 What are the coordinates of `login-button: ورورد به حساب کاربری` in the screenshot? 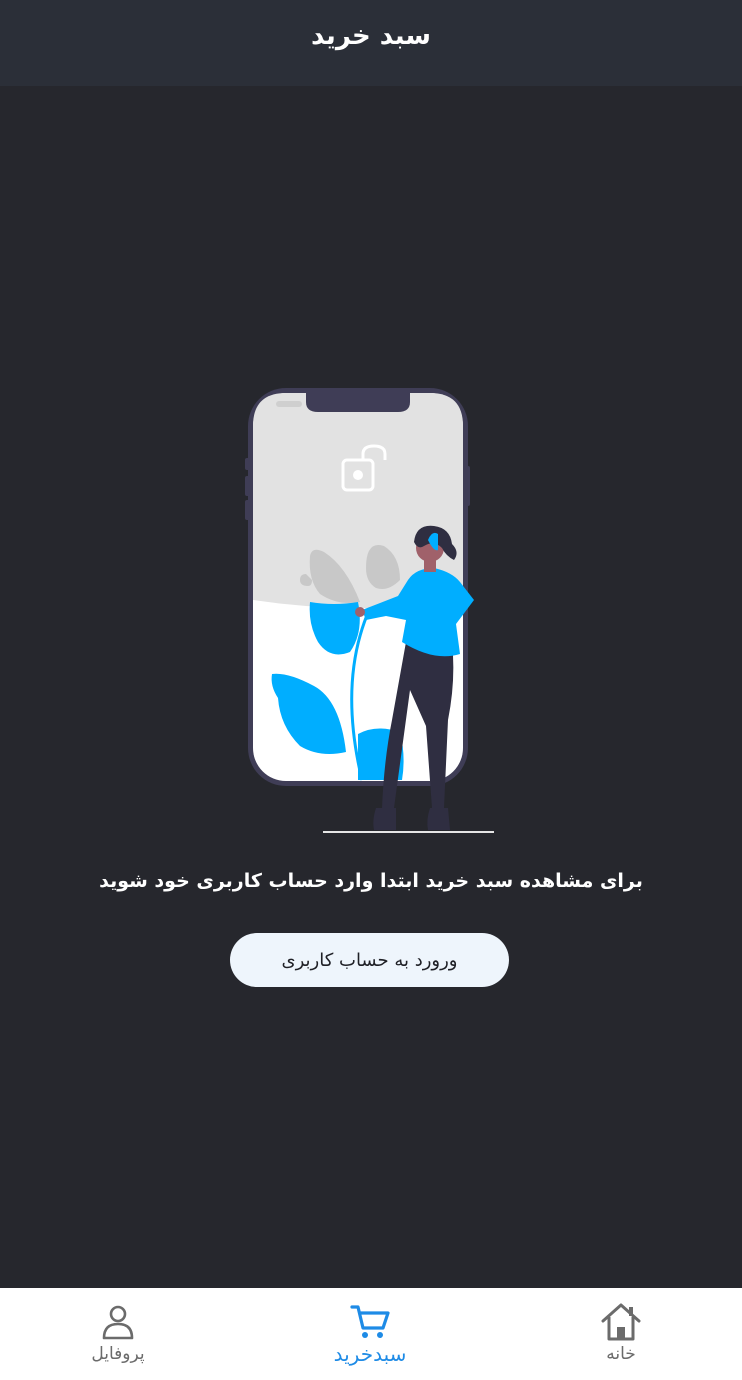 It's located at (369, 960).